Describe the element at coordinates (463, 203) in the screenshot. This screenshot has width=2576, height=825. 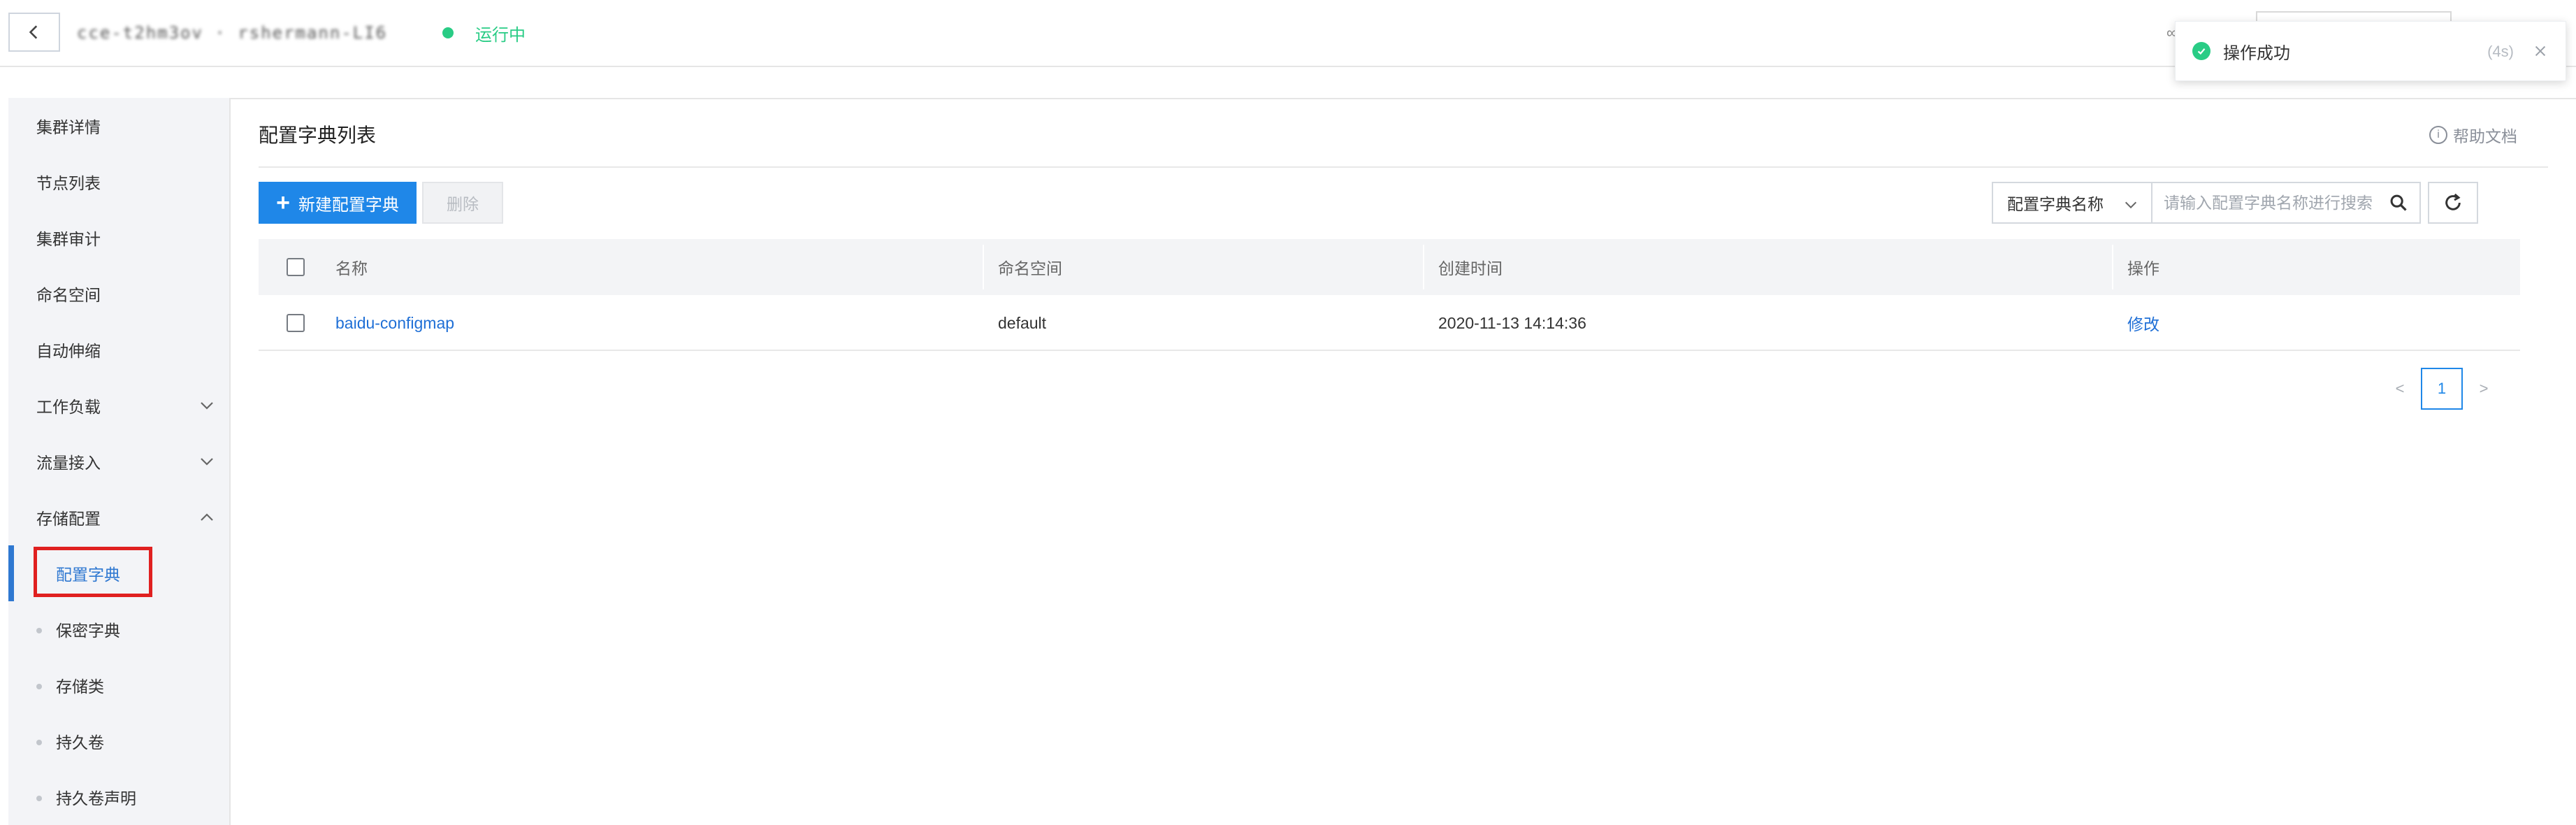
I see `delete-button: 删除` at that location.